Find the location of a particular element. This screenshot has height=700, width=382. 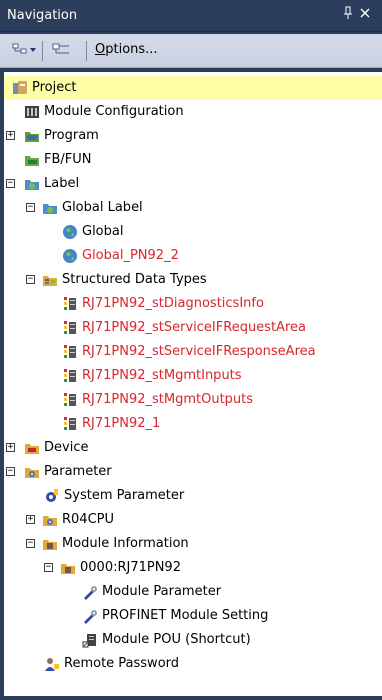

tree-item-module-parameter: Module Parameter is located at coordinates (193, 592).